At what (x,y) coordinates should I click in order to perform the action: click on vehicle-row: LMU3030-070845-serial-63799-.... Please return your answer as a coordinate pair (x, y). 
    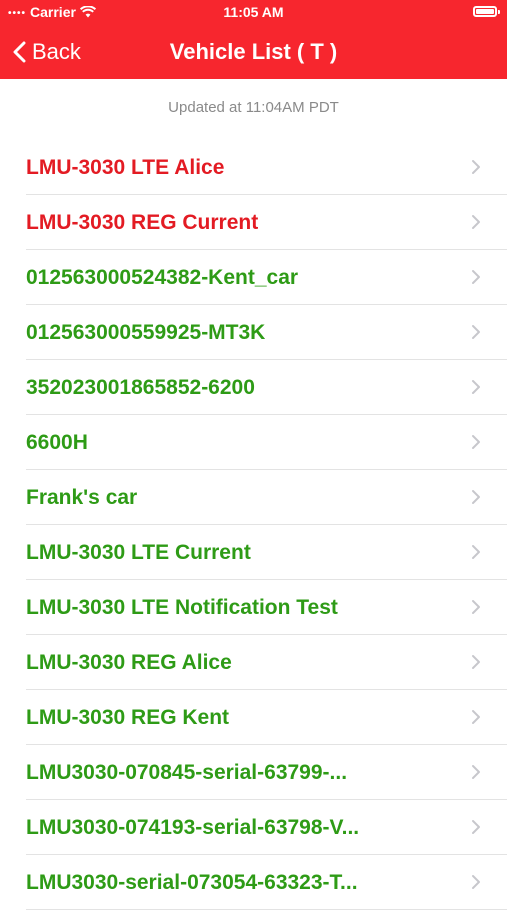
    Looking at the image, I should click on (253, 772).